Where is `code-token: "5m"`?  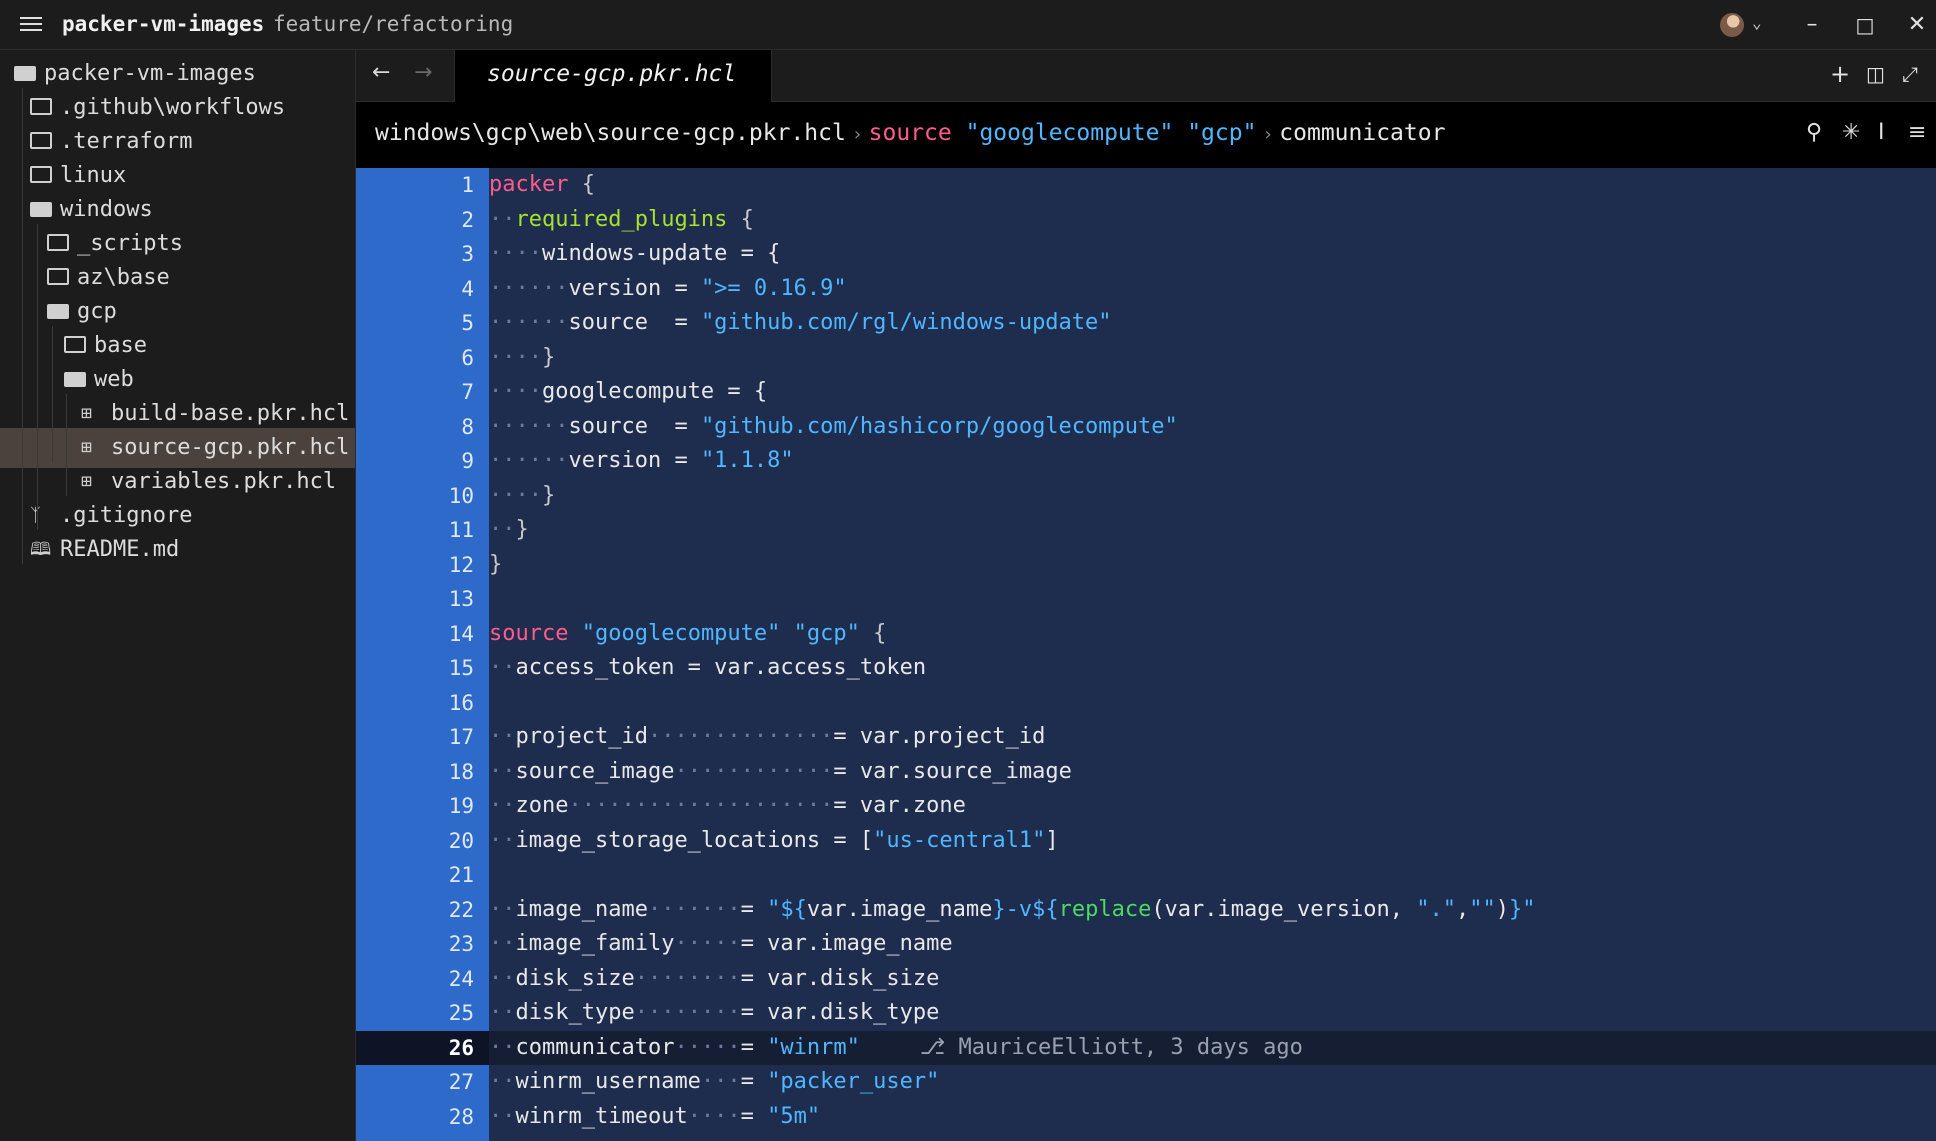 code-token: "5m" is located at coordinates (794, 1116).